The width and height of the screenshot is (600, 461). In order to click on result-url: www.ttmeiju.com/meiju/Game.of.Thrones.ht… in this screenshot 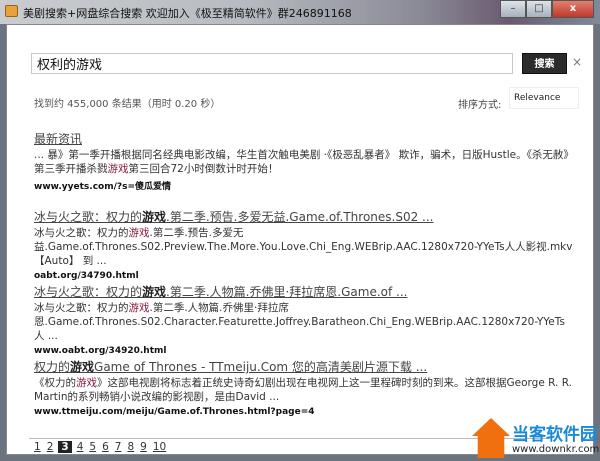, I will do `click(174, 412)`.